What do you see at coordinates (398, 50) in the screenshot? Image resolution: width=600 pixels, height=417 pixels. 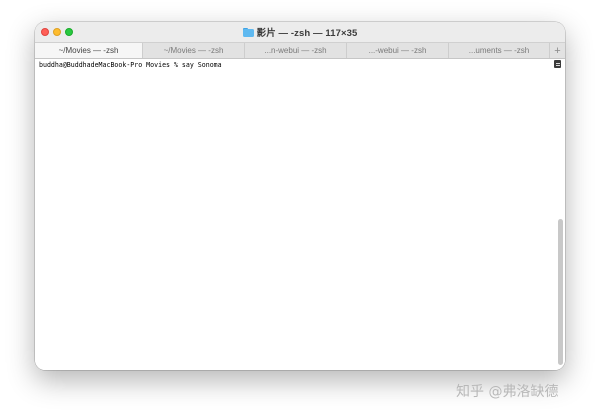 I see `tab-4: ...-webui — -zsh` at bounding box center [398, 50].